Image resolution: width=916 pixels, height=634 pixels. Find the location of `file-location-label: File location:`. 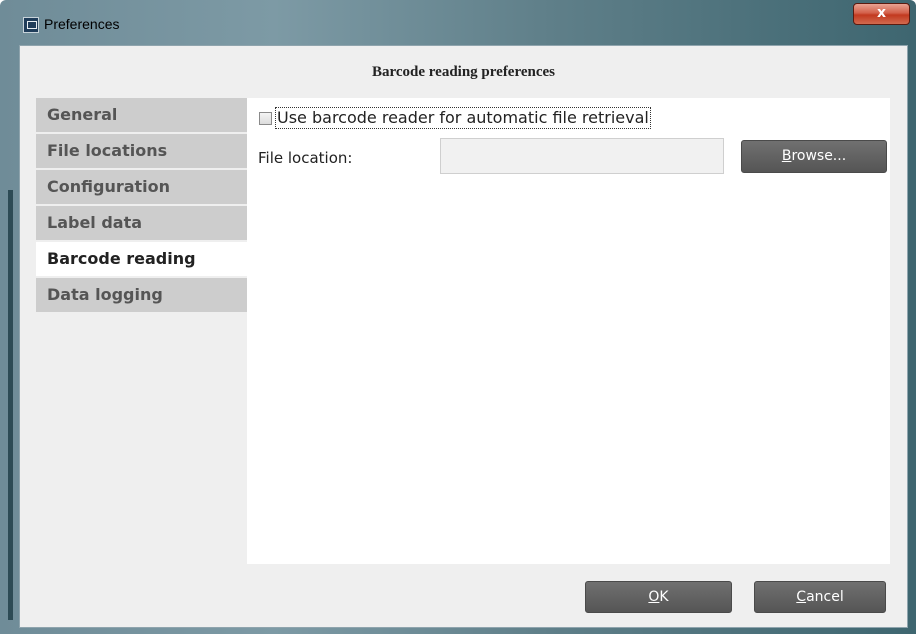

file-location-label: File location: is located at coordinates (305, 158).